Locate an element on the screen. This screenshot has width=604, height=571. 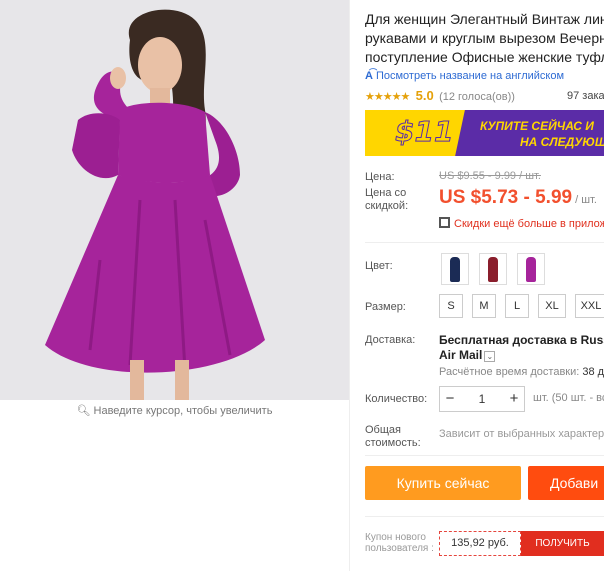
price-unit: / шт. is located at coordinates (586, 200).